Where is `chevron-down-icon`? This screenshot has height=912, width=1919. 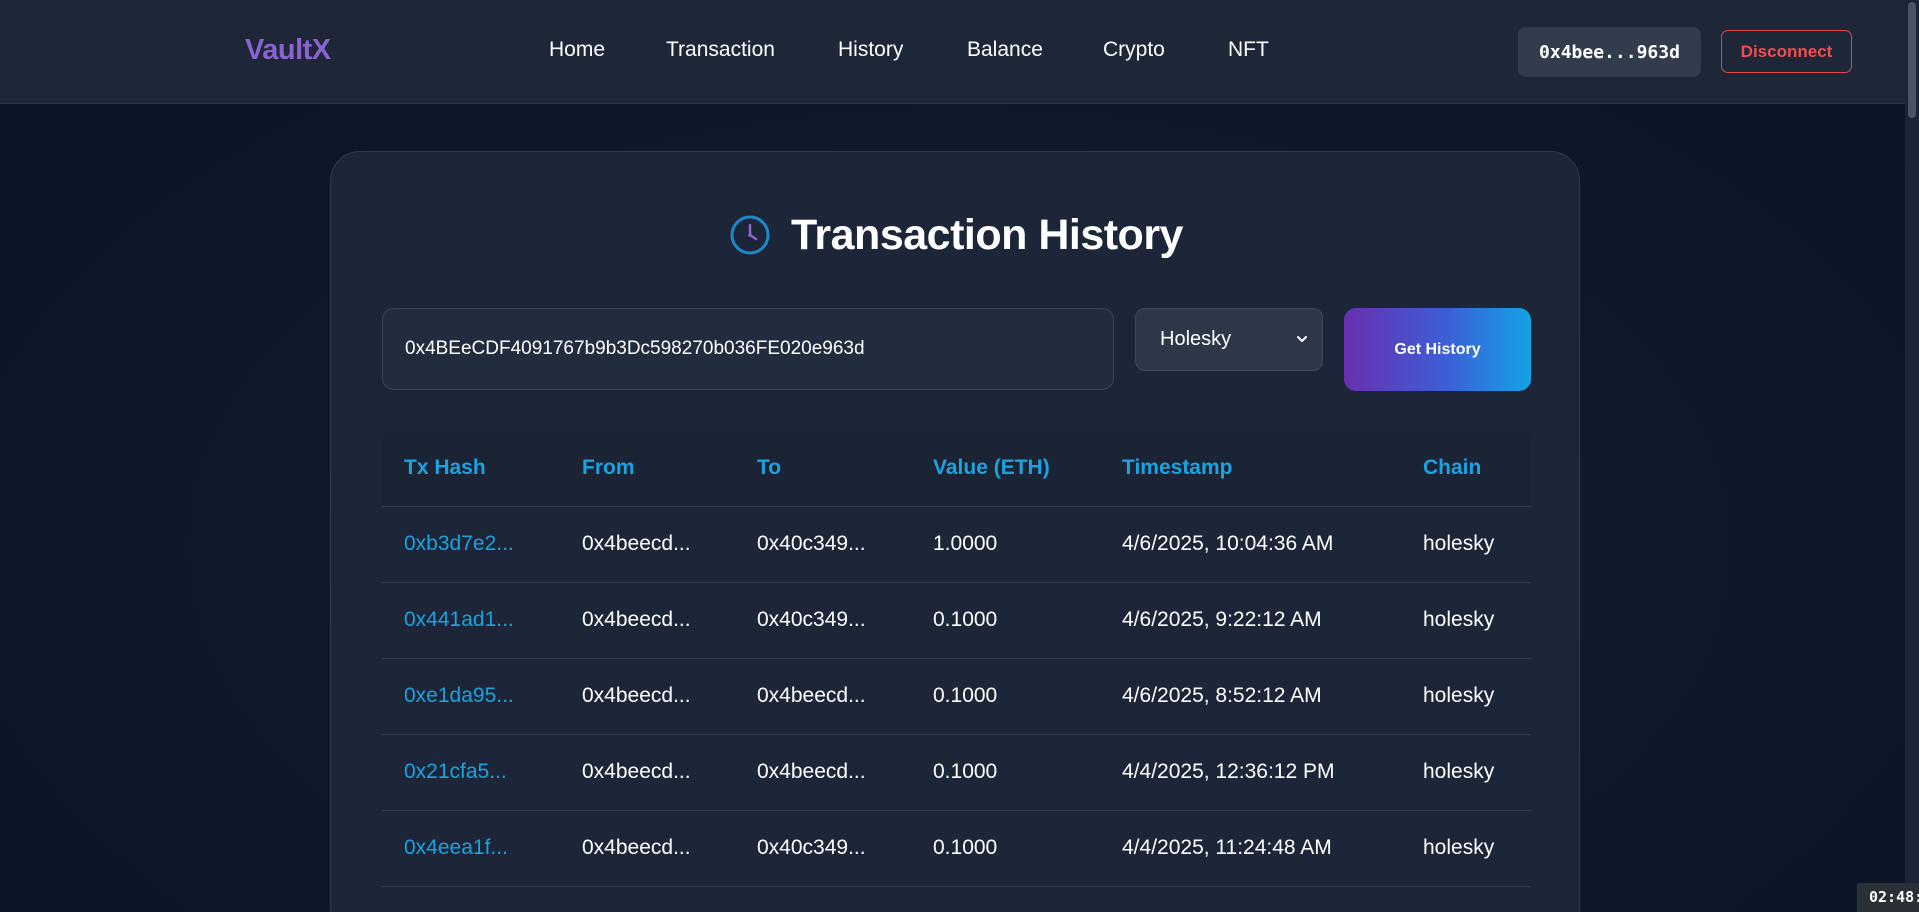 chevron-down-icon is located at coordinates (1302, 339).